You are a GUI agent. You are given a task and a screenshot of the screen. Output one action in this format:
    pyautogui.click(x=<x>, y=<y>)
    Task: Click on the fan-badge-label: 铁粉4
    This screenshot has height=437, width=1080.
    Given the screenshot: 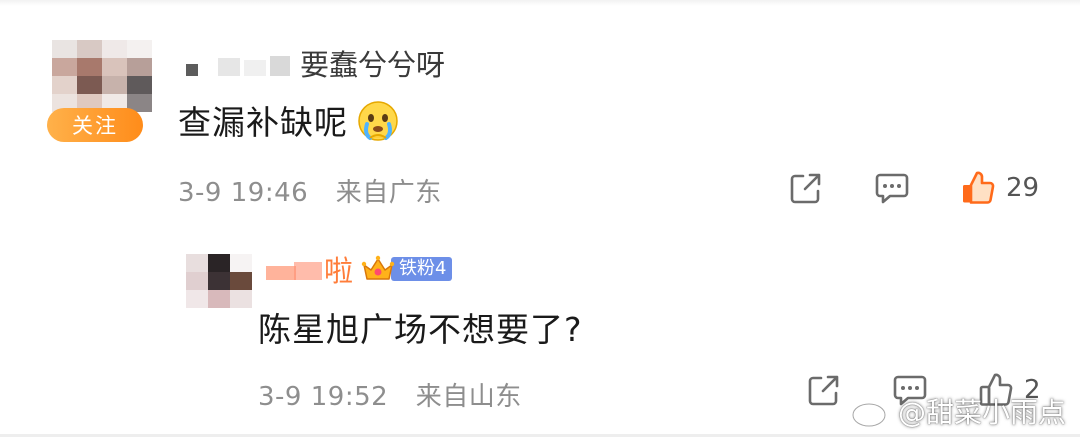 What is the action you would take?
    pyautogui.click(x=422, y=269)
    